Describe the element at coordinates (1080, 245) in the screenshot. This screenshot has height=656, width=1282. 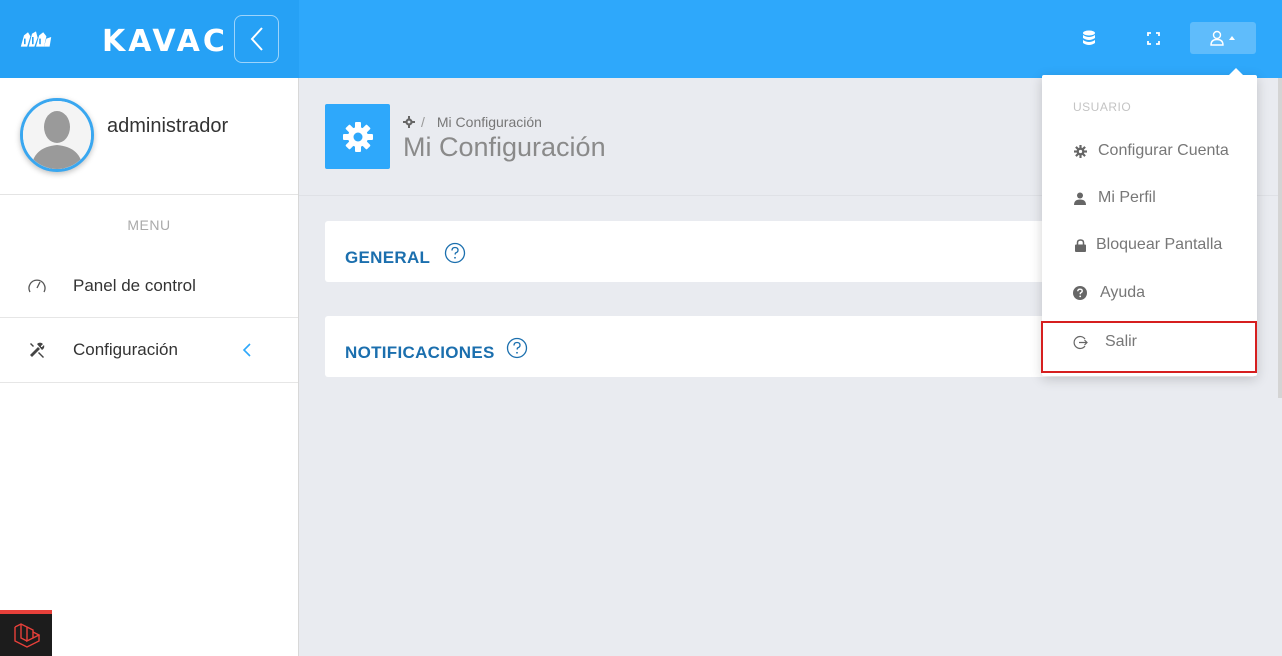
I see `lock-icon` at that location.